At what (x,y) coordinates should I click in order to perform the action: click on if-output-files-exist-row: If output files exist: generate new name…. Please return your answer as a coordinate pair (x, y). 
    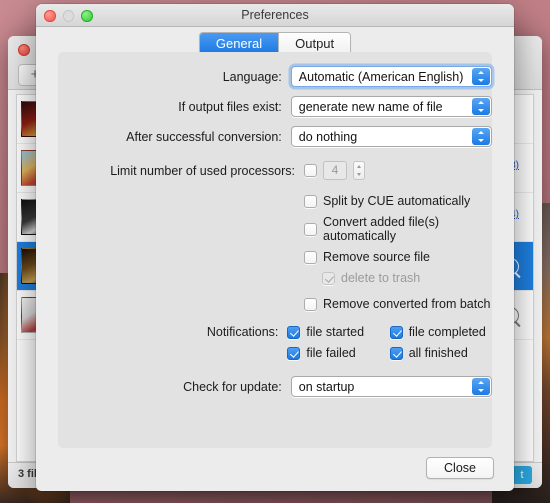
    Looking at the image, I should click on (275, 106).